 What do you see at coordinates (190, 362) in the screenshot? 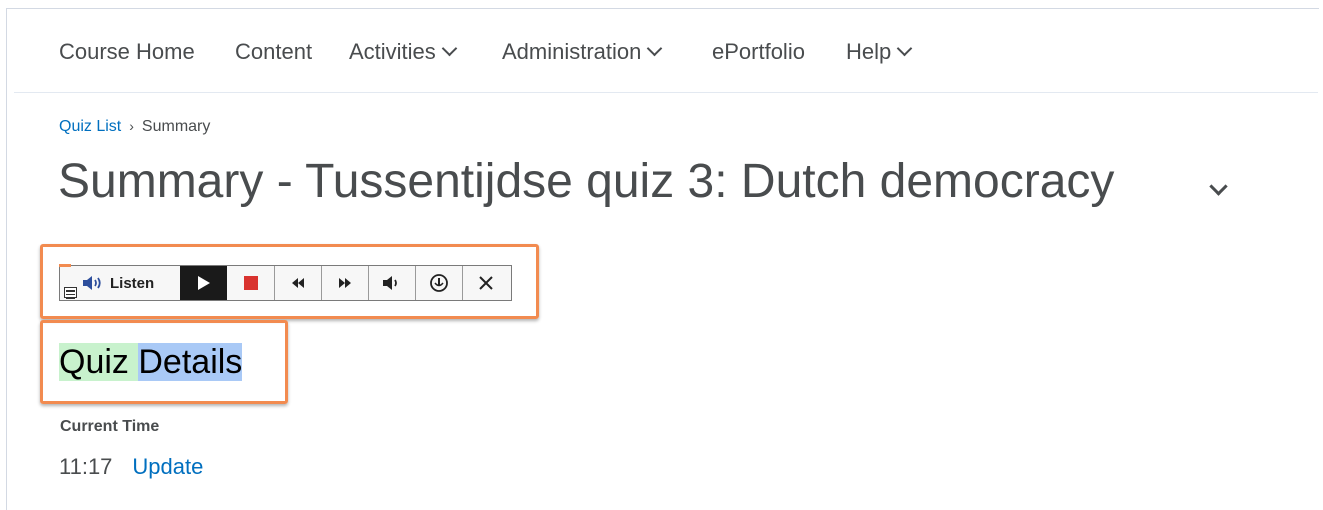
I see `highlighted-word-details: Details` at bounding box center [190, 362].